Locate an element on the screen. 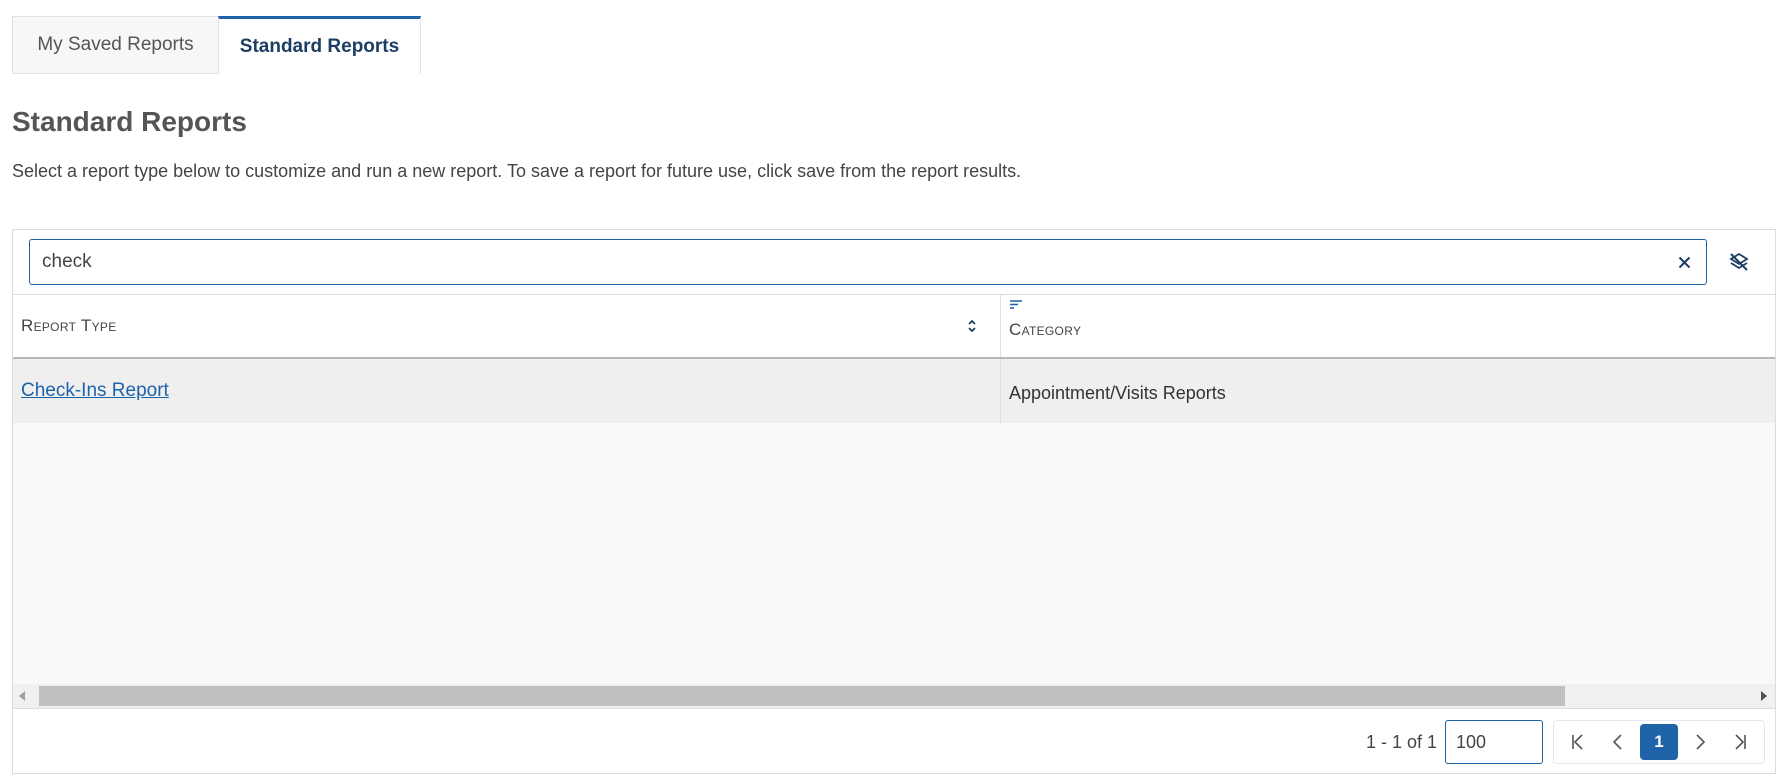  grid-header: Report Type Category is located at coordinates (894, 327).